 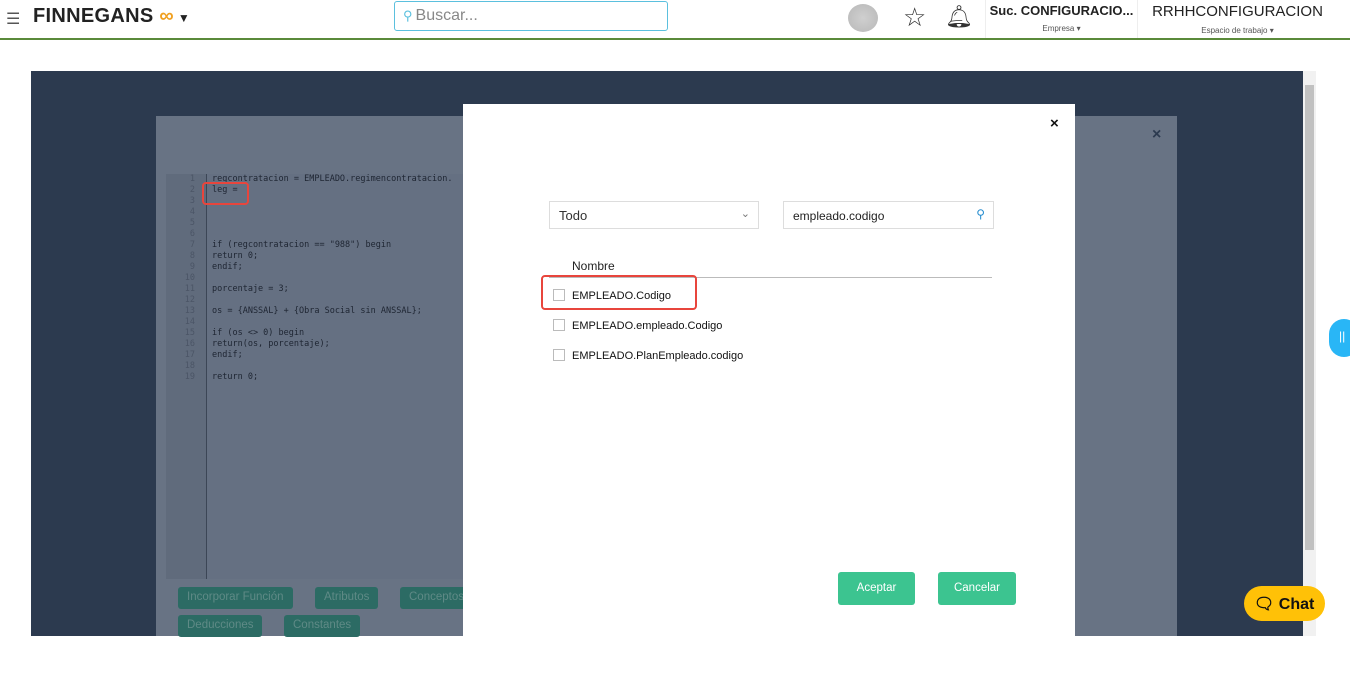 What do you see at coordinates (189, 322) in the screenshot?
I see `line-number: 14` at bounding box center [189, 322].